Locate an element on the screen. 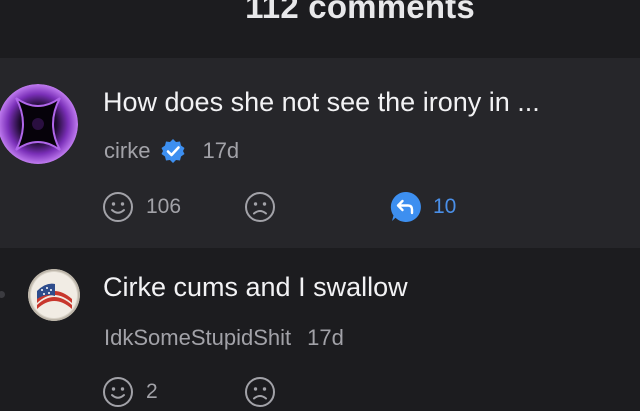 The height and width of the screenshot is (411, 640). reply-bubble-icon is located at coordinates (405, 206).